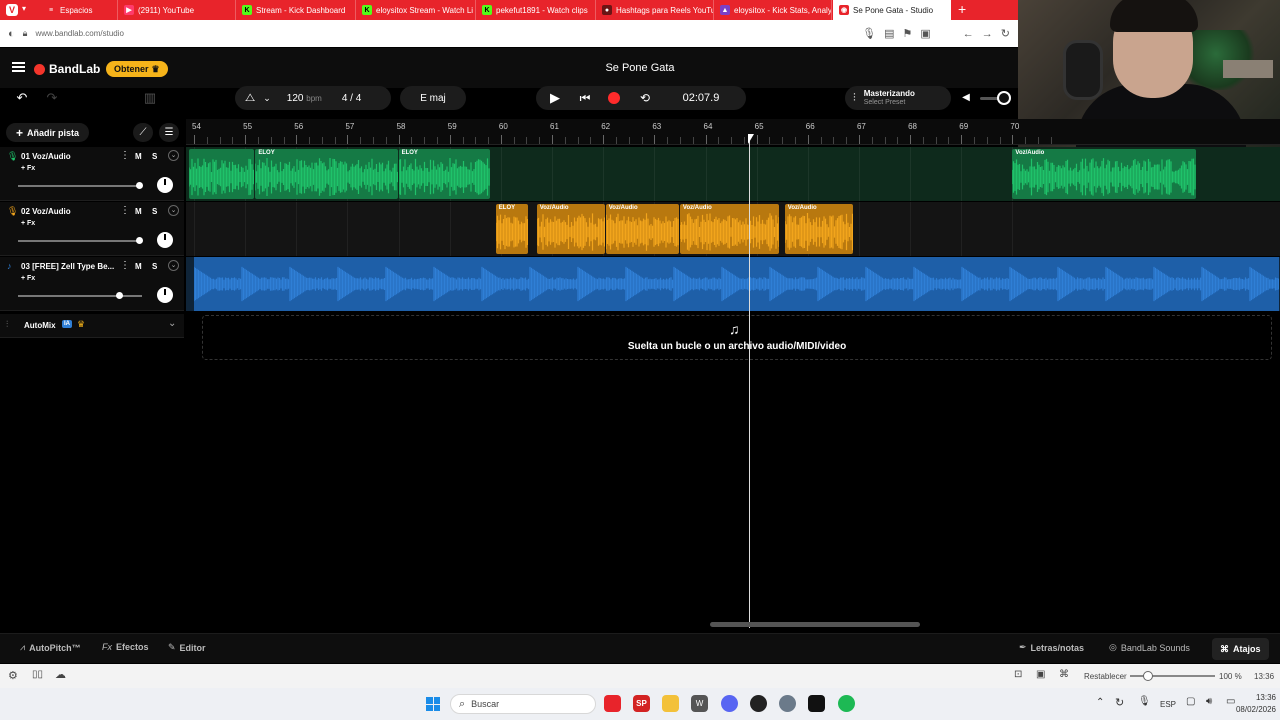  What do you see at coordinates (13, 675) in the screenshot?
I see `settings-icon: ⚙` at bounding box center [13, 675].